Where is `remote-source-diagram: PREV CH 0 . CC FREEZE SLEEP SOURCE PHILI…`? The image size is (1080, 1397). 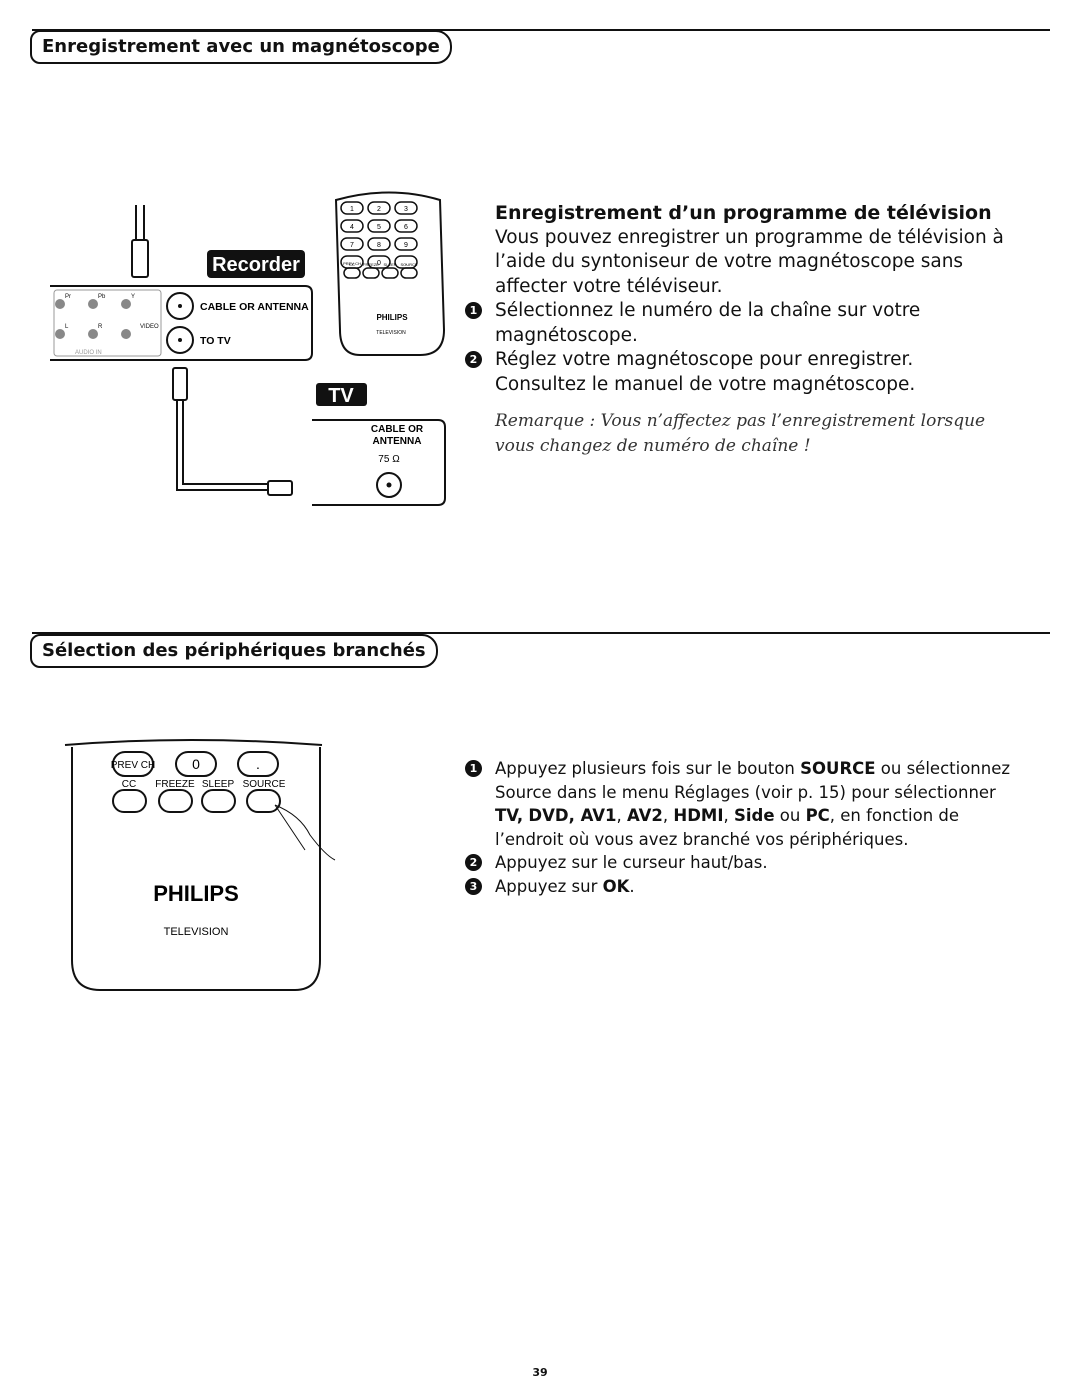 remote-source-diagram: PREV CH 0 . CC FREEZE SLEEP SOURCE PHILI… is located at coordinates (200, 865).